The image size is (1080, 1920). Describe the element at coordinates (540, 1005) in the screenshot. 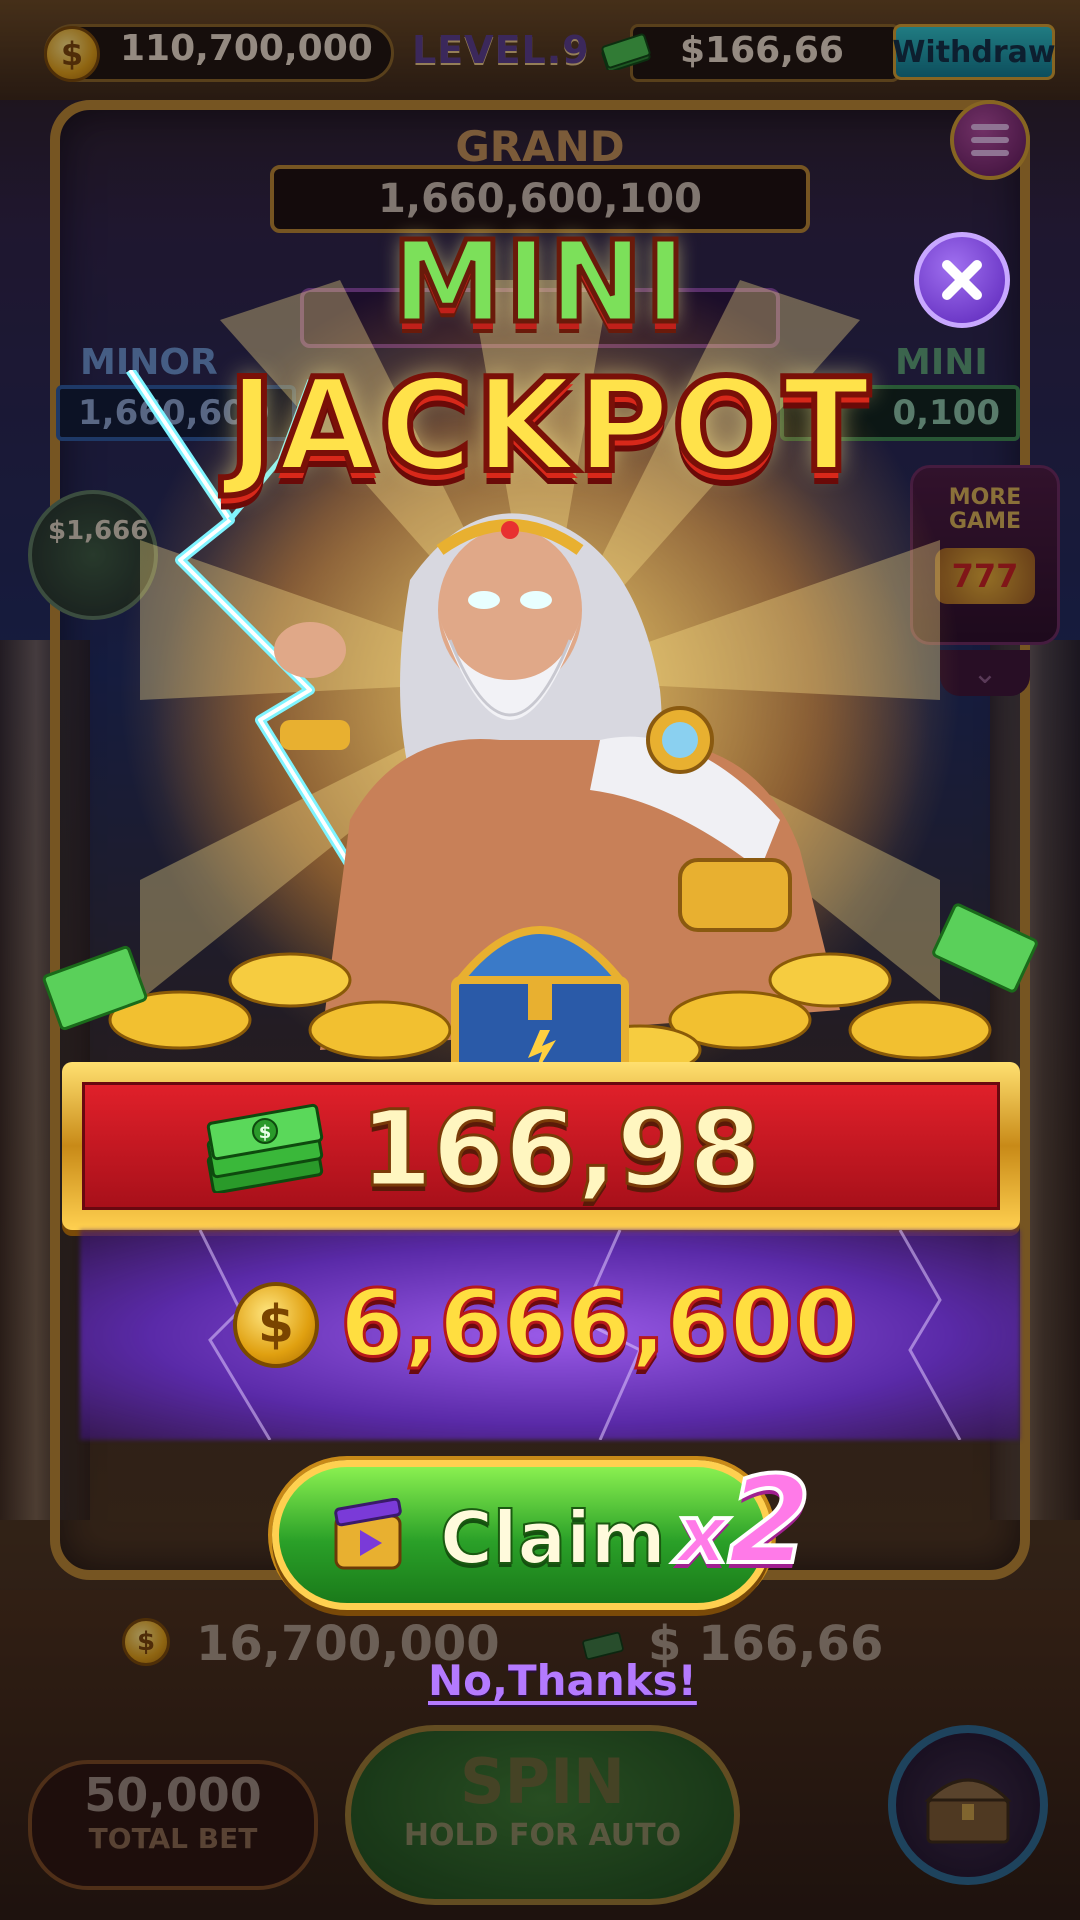

I see `treasure-chest-icon` at that location.